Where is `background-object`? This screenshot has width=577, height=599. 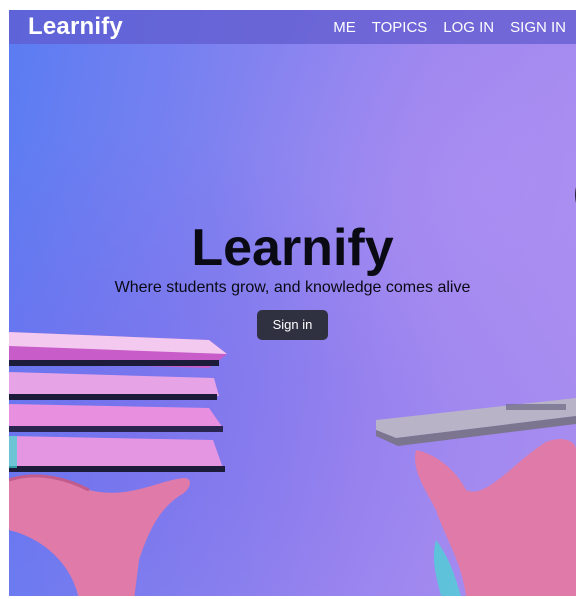
background-object is located at coordinates (575, 195).